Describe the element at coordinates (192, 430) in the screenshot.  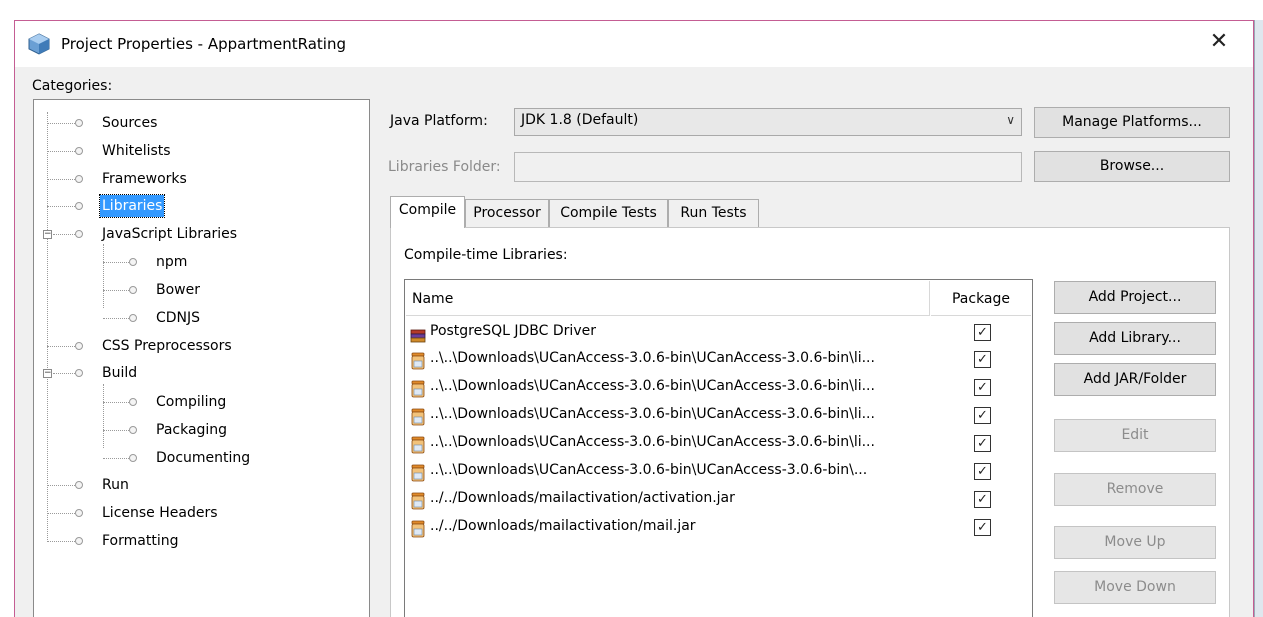
I see `category-label: Packaging` at that location.